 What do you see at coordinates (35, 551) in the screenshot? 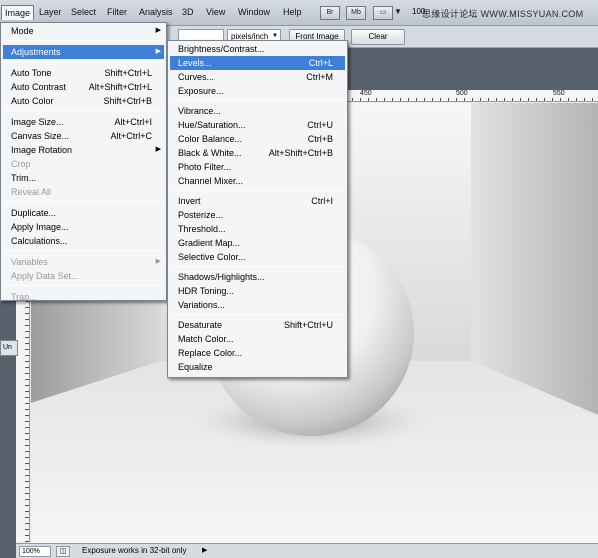
I see `zoom-input: 100%` at bounding box center [35, 551].